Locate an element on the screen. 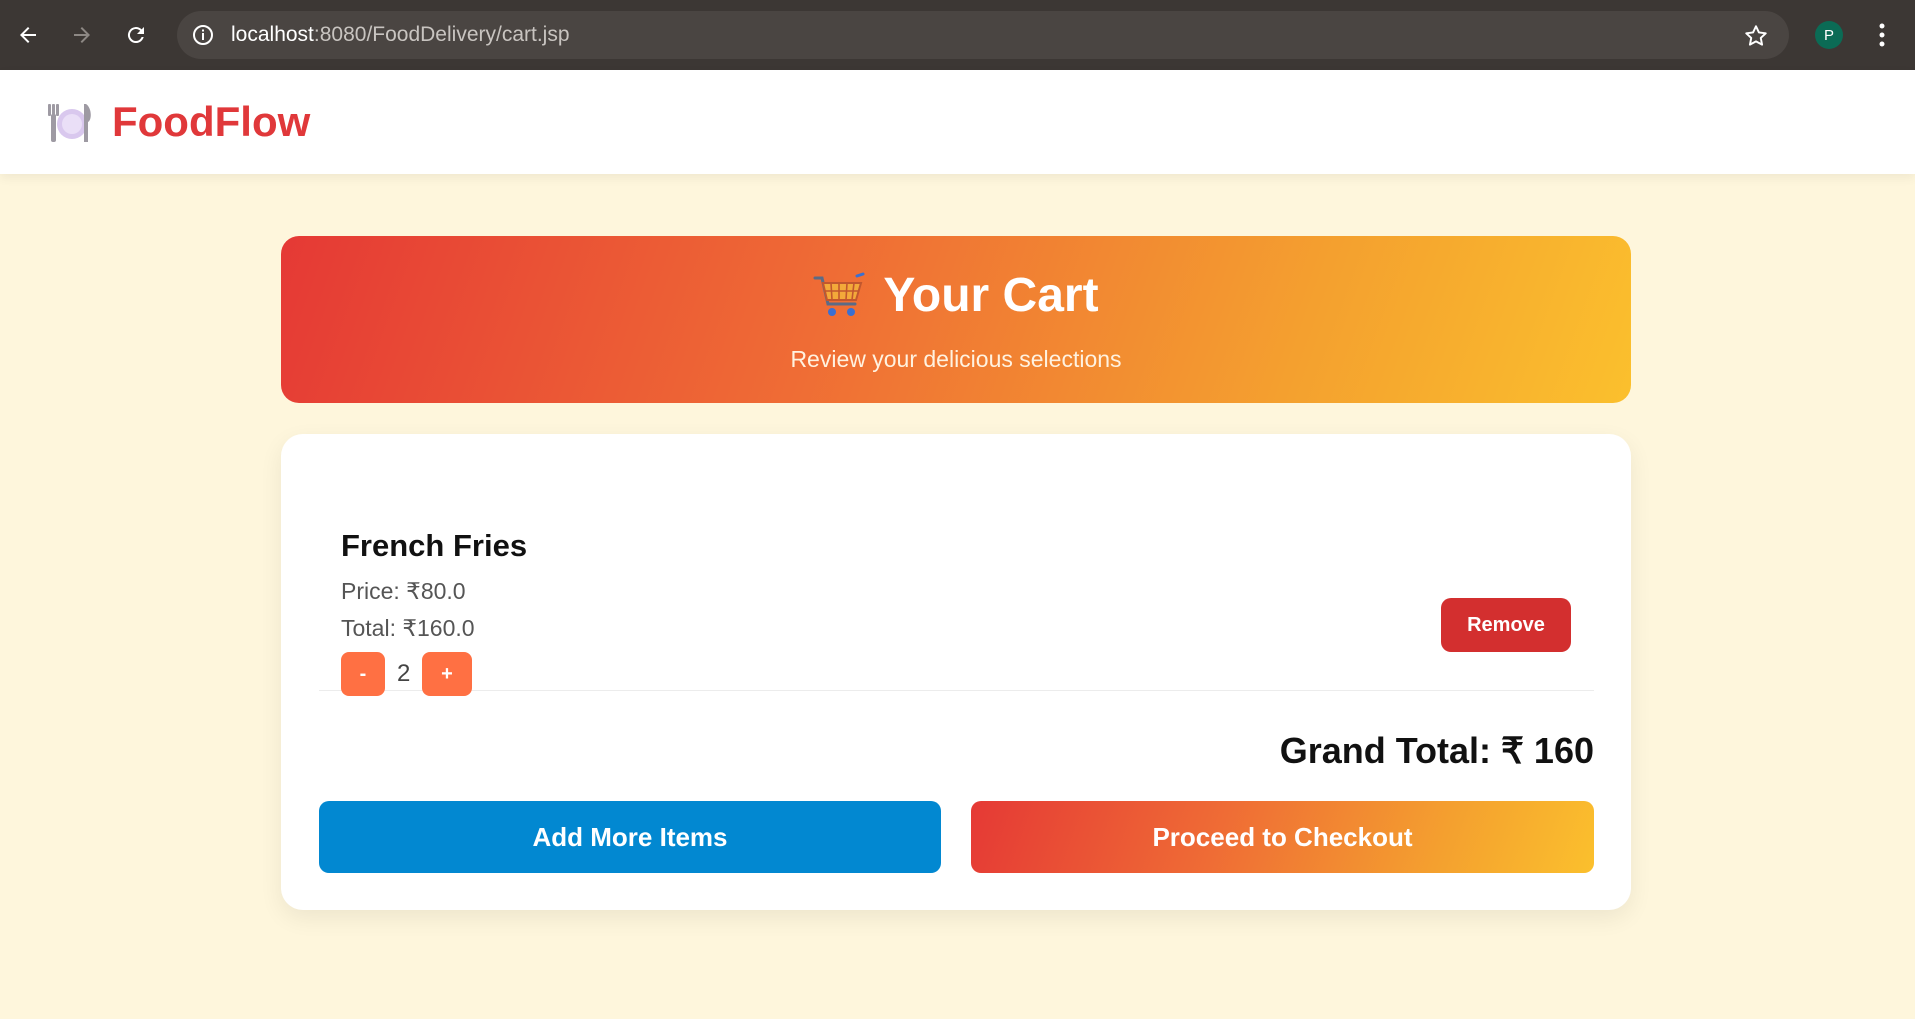 This screenshot has height=1019, width=1915. hero-title-row: Your Cart is located at coordinates (956, 295).